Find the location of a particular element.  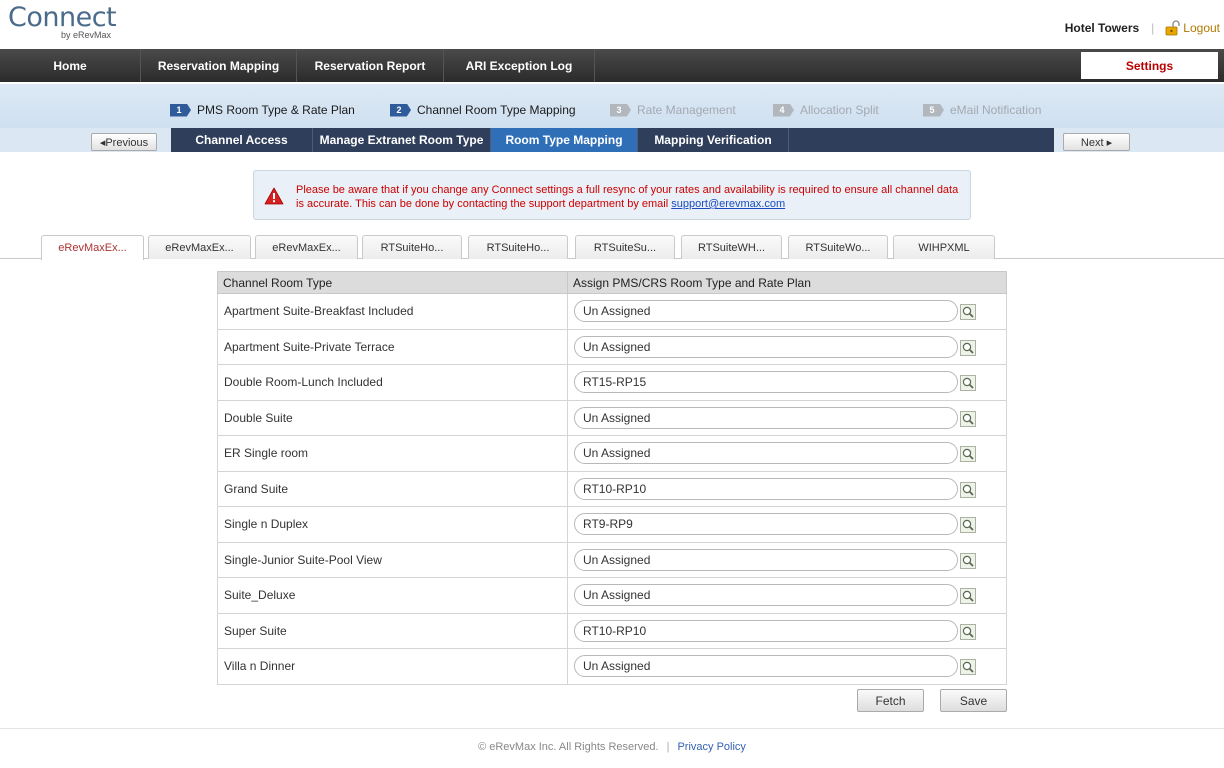

channel-room-type-cell: Villa n Dinner is located at coordinates (392, 666).